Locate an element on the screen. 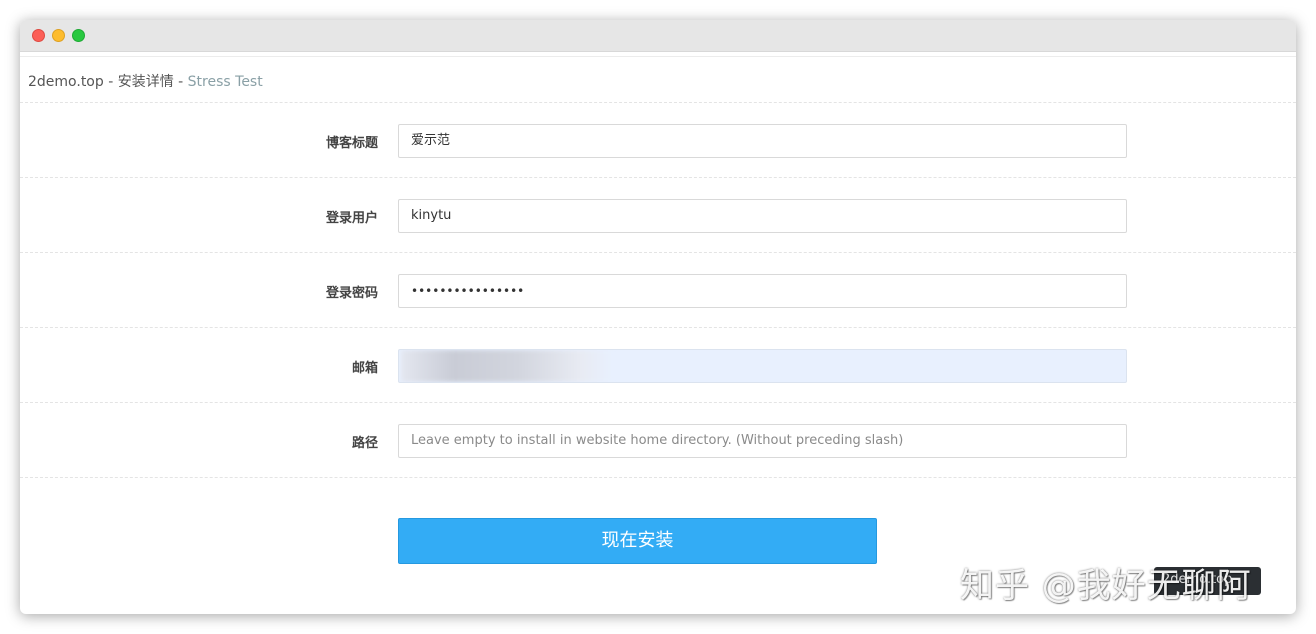 The height and width of the screenshot is (634, 1316). blog-title-label: 博客标题 is located at coordinates (351, 143).